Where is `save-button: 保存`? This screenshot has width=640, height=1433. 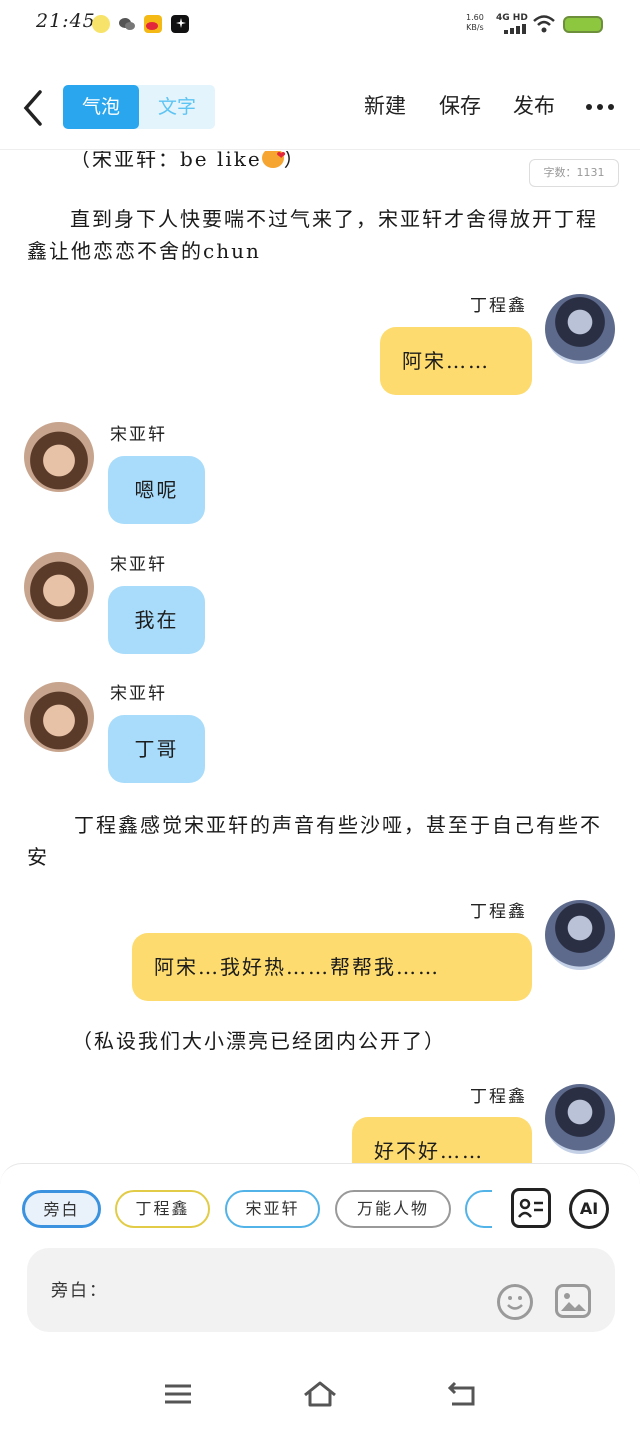
save-button: 保存 is located at coordinates (460, 105).